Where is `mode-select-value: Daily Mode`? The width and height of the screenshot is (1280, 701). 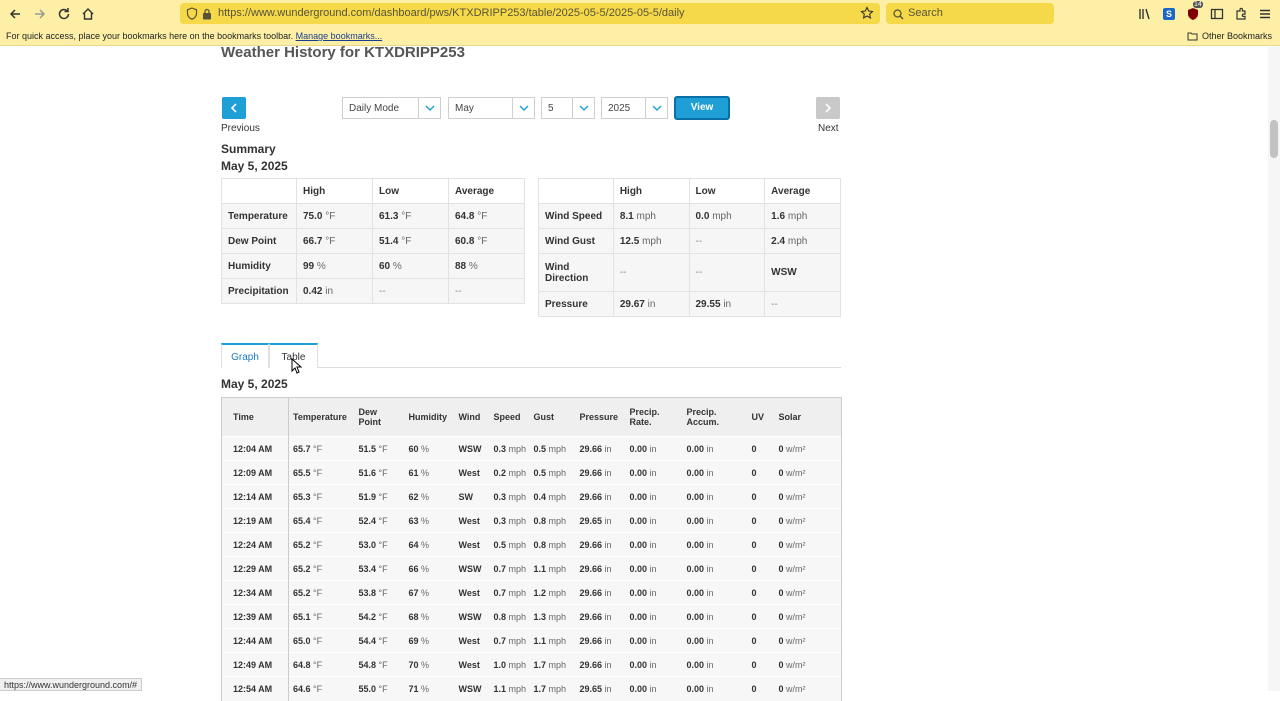
mode-select-value: Daily Mode is located at coordinates (374, 108).